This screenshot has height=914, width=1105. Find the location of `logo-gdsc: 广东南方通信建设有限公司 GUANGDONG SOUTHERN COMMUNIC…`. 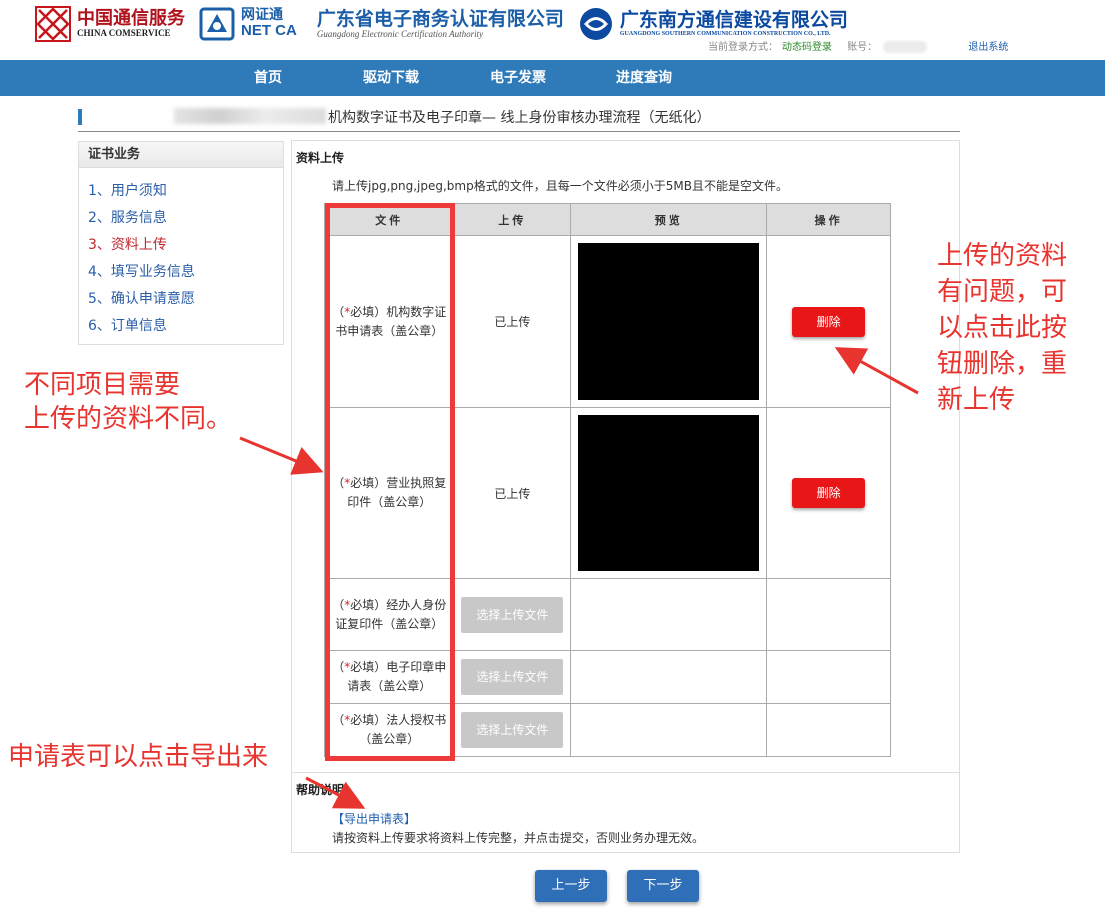

logo-gdsc: 广东南方通信建设有限公司 GUANGDONG SOUTHERN COMMUNIC… is located at coordinates (713, 24).